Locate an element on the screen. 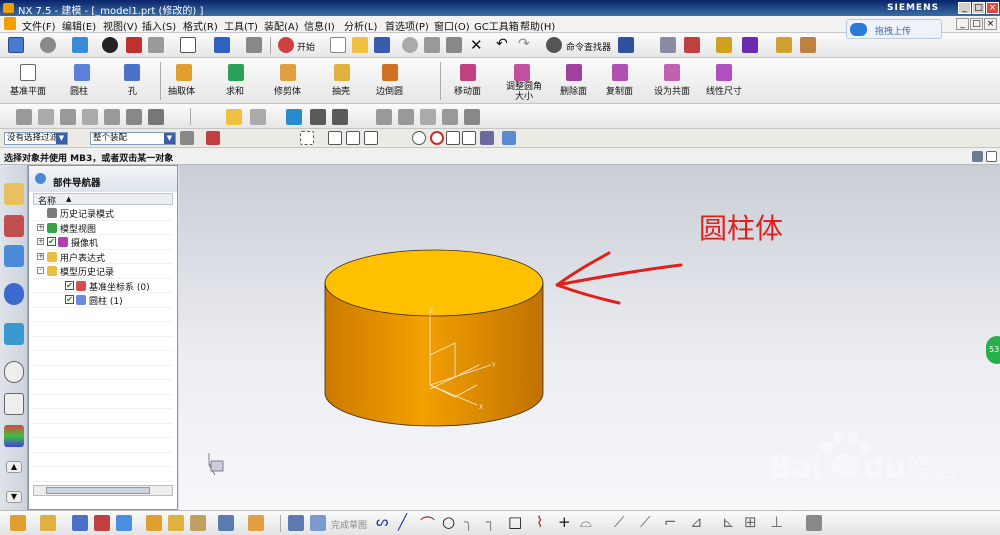 The width and height of the screenshot is (1000, 535). redo-icon: ↷ is located at coordinates (524, 44).